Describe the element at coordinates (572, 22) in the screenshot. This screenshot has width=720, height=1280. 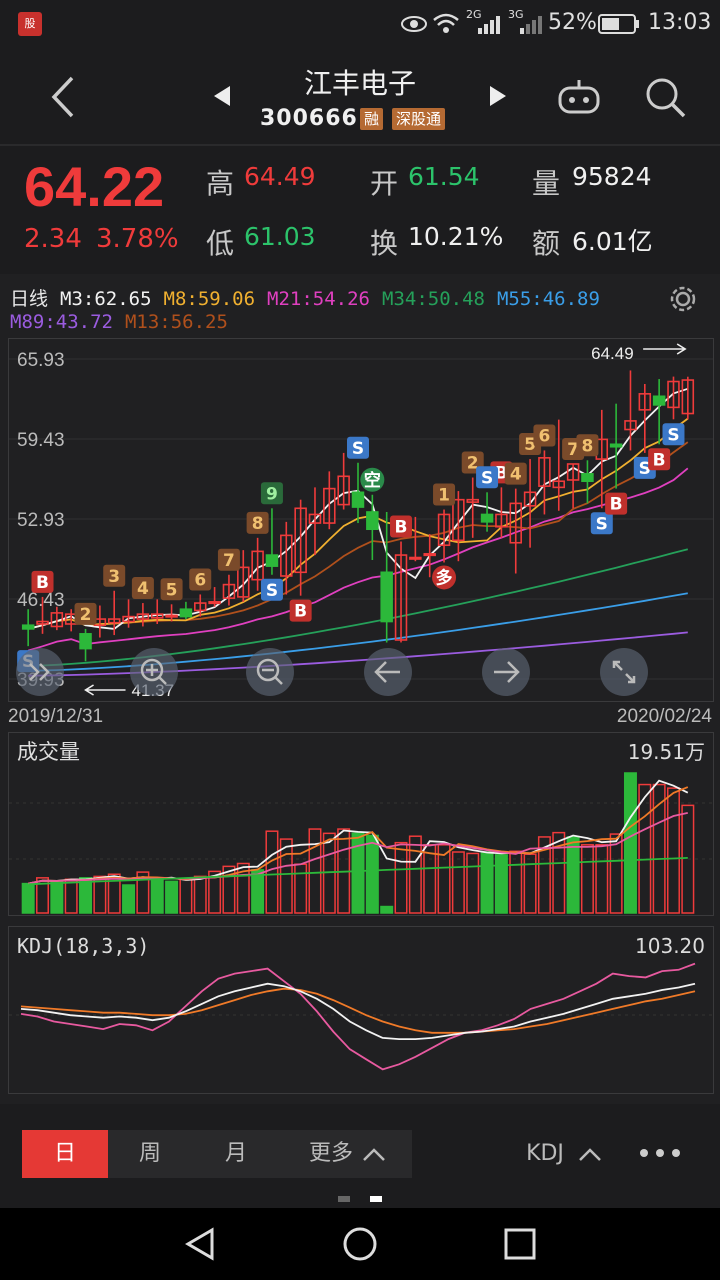
I see `battery-percent: 52%` at that location.